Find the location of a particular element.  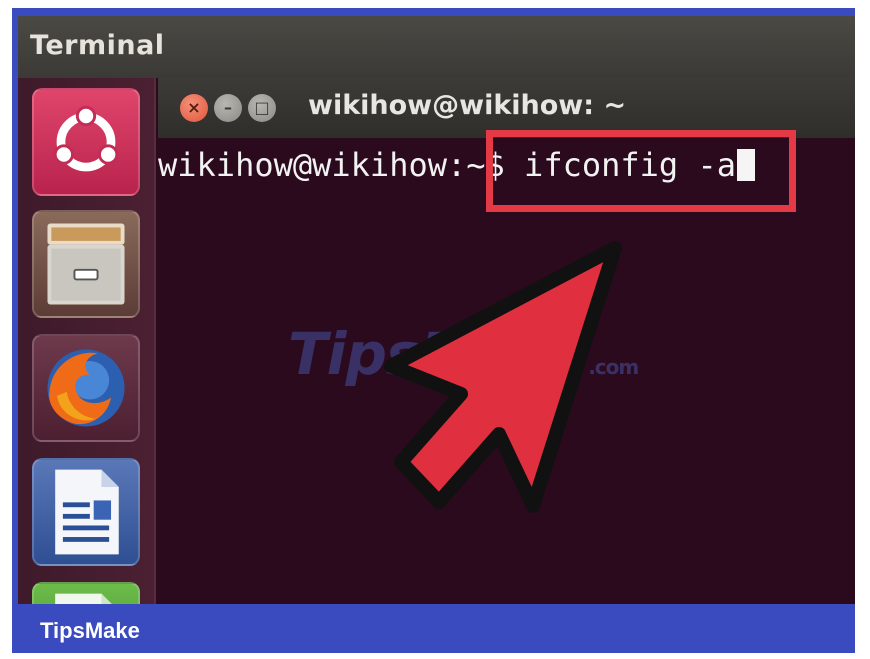

launcher-item-libreoffice-calc is located at coordinates (86, 593).